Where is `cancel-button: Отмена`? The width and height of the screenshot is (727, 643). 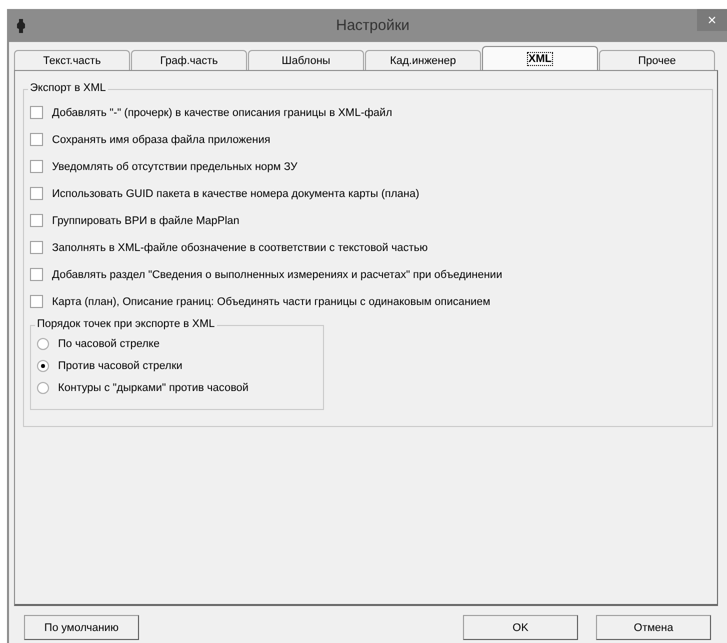 cancel-button: Отмена is located at coordinates (653, 627).